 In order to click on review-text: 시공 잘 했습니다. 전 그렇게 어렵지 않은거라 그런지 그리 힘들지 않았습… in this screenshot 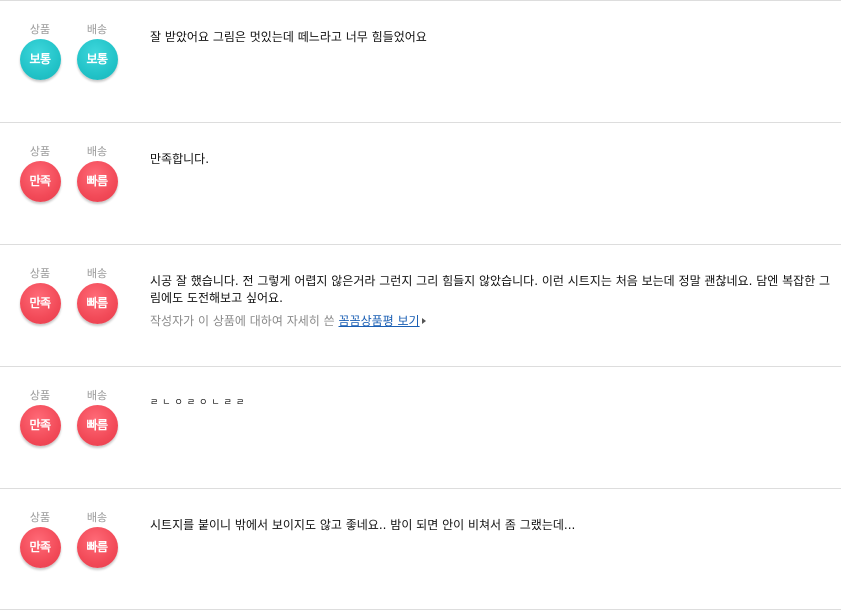, I will do `click(490, 289)`.